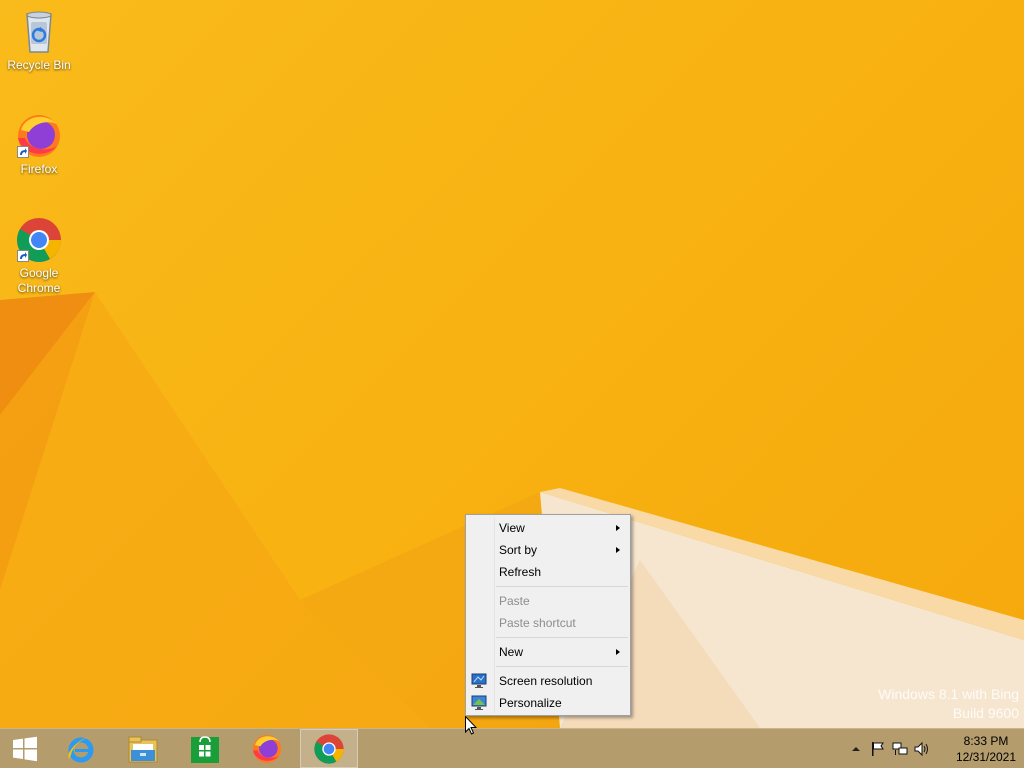 This screenshot has width=1024, height=768. Describe the element at coordinates (548, 572) in the screenshot. I see `menu-item-refresh: Refresh` at that location.